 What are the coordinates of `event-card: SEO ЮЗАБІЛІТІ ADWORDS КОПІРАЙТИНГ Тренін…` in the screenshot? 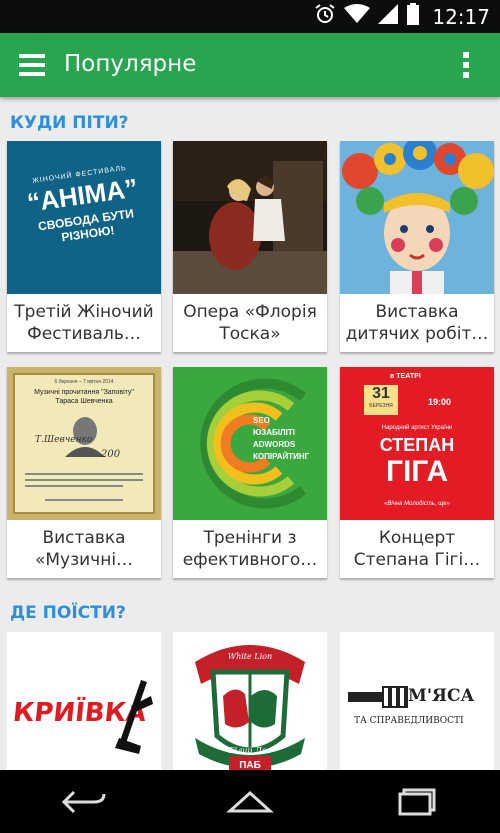 It's located at (250, 472).